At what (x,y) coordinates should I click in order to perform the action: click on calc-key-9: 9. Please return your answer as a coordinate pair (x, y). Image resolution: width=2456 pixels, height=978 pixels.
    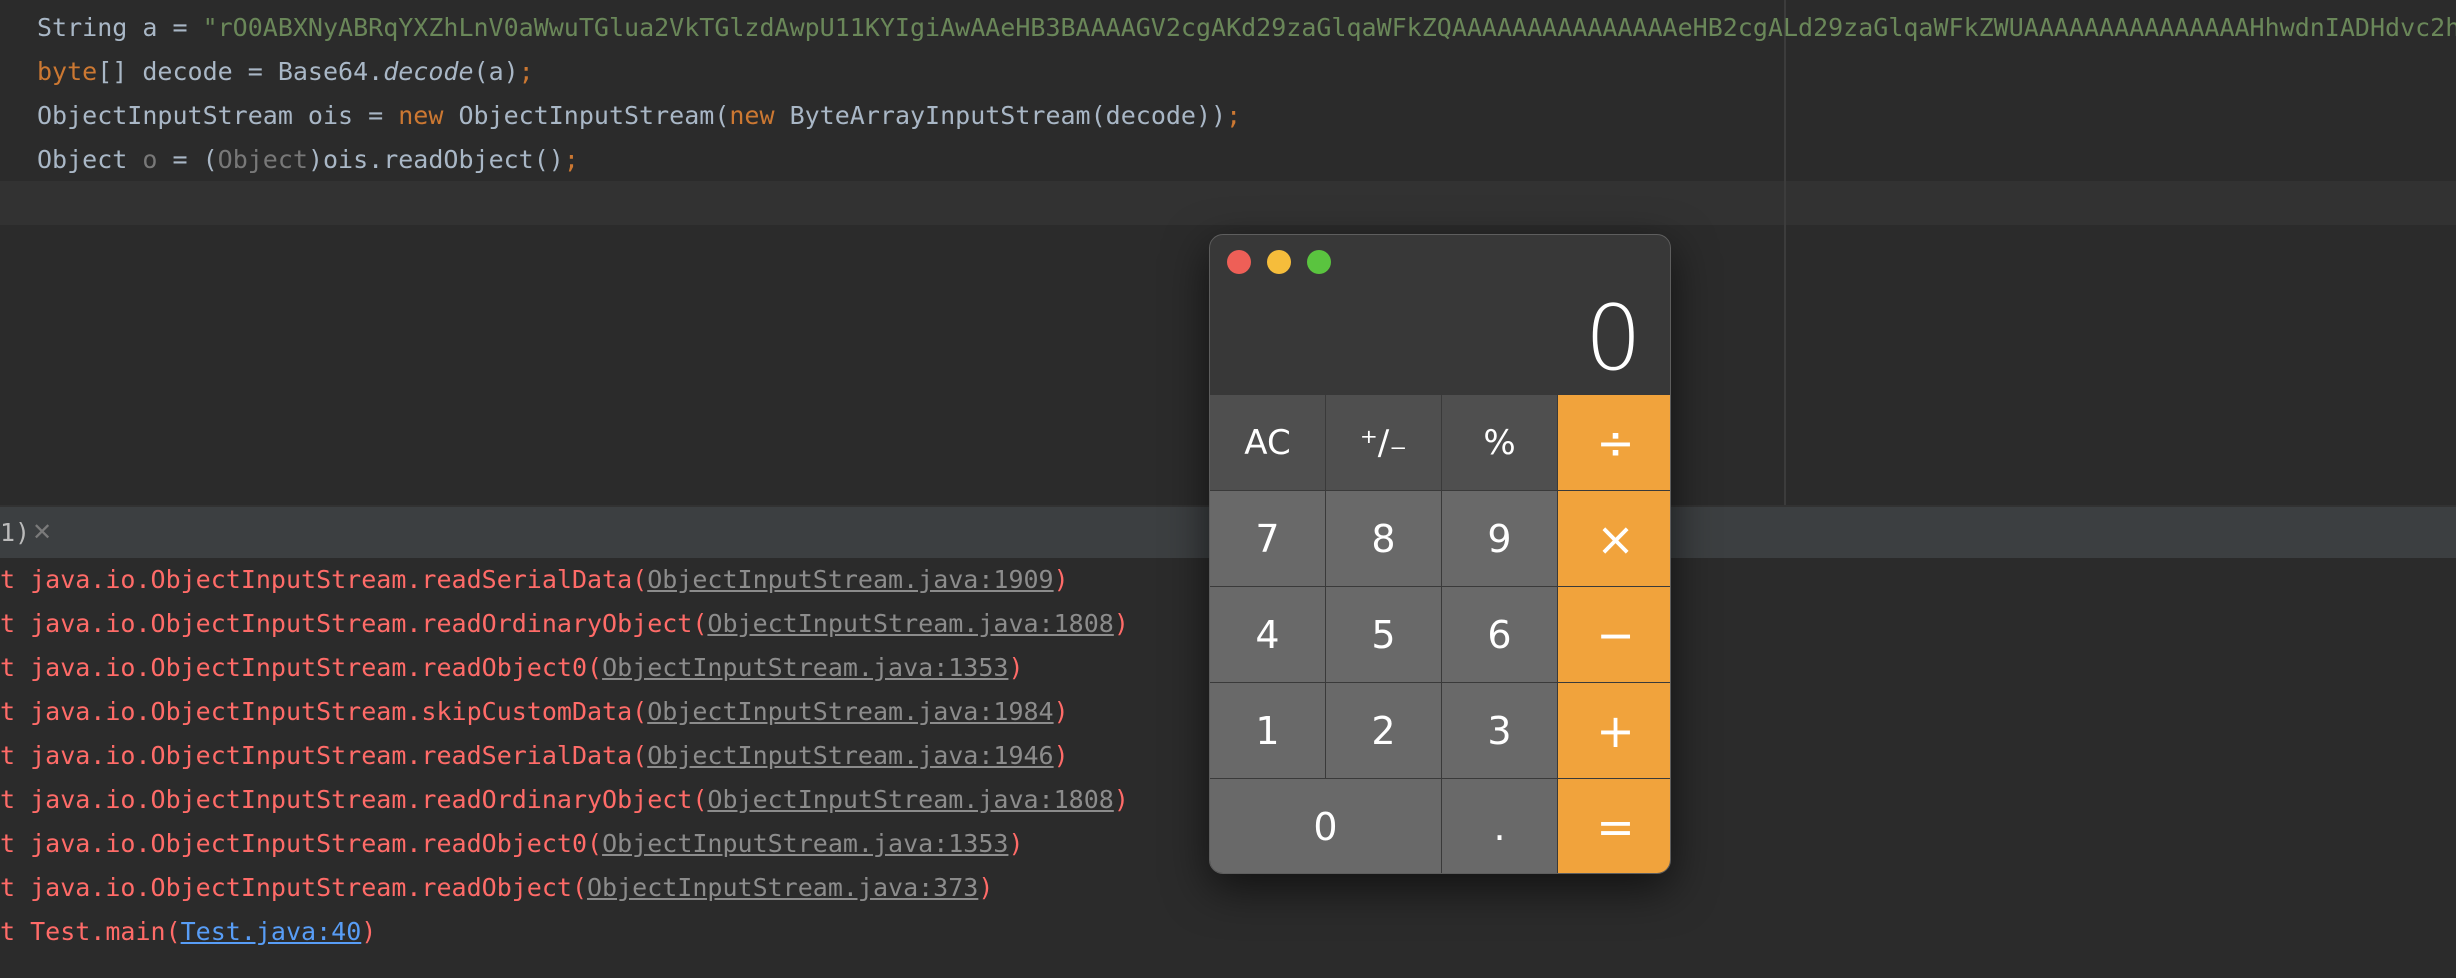
    Looking at the image, I should click on (1499, 538).